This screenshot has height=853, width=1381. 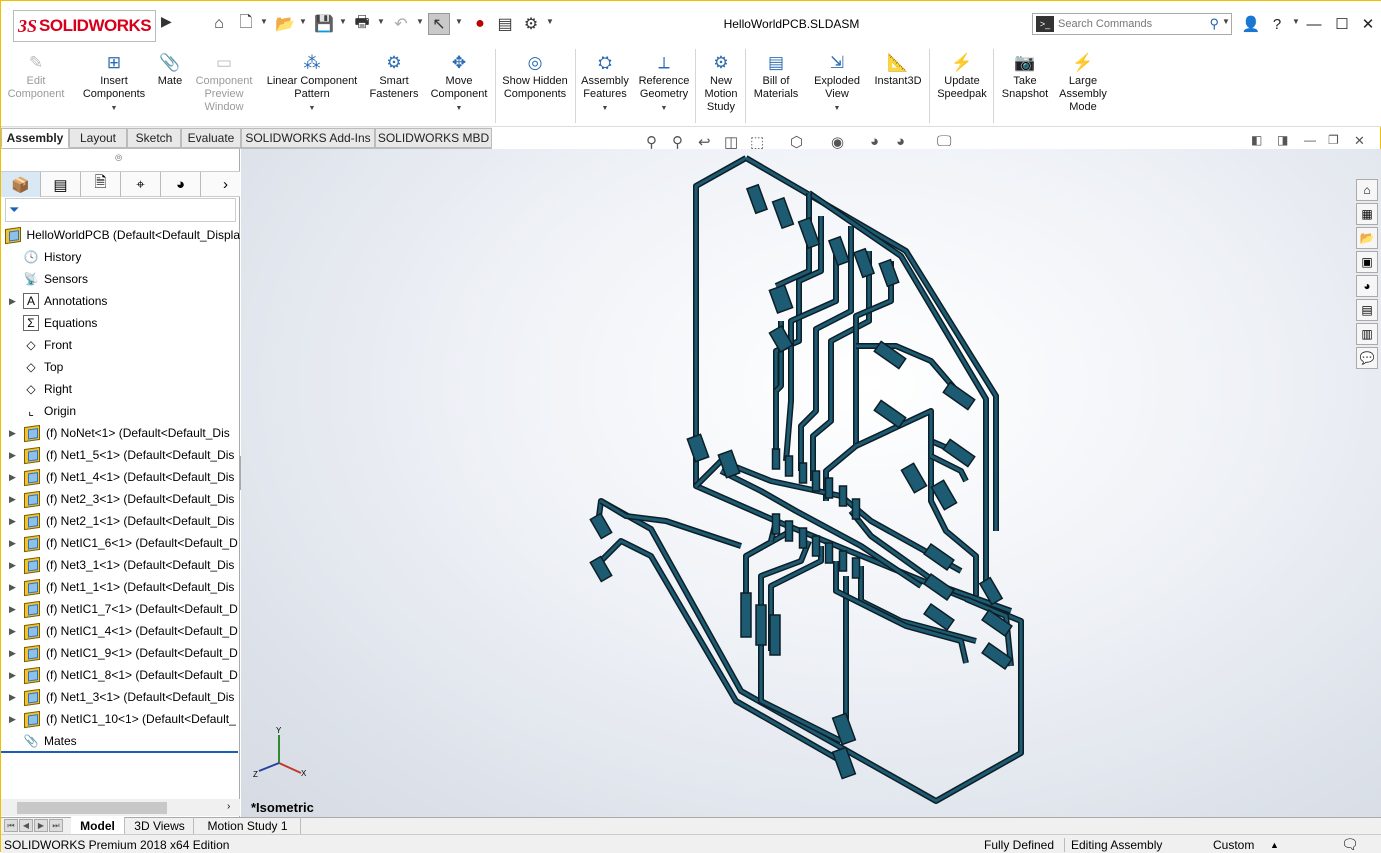 I want to click on tree-item: ▶ A Annotations, so click(x=120, y=301).